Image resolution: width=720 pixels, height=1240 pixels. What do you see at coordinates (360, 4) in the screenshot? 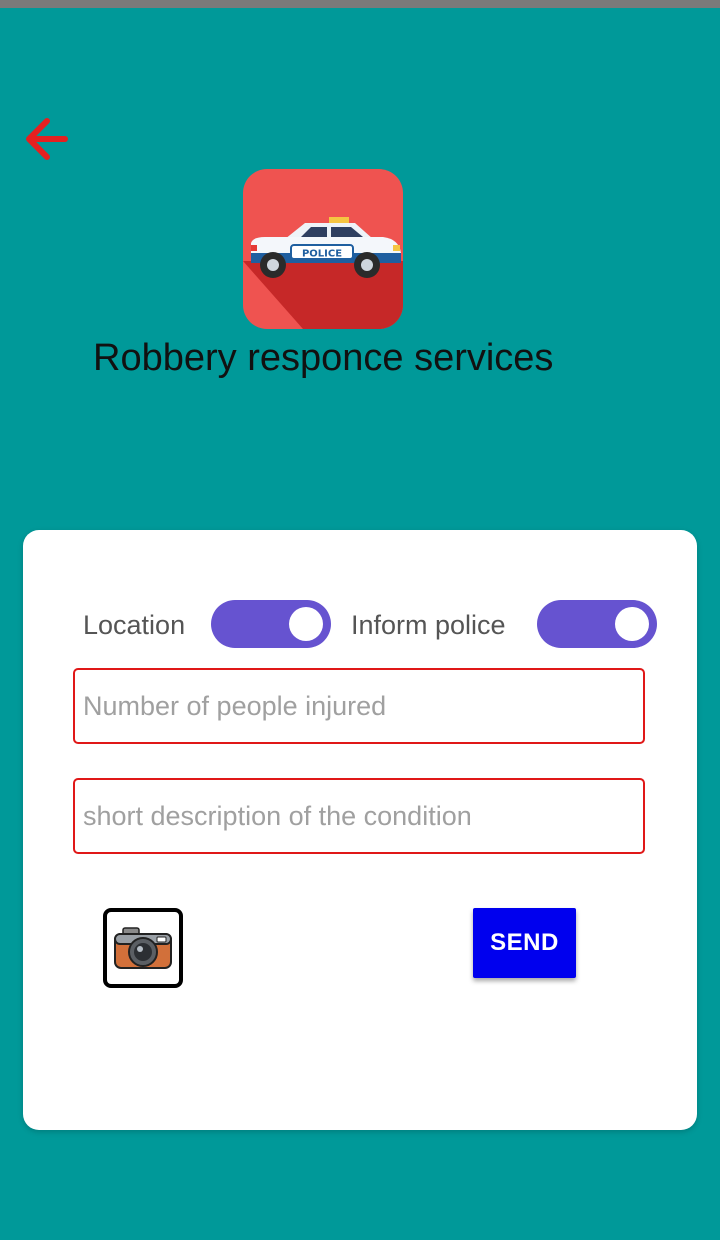
I see `status-bar` at bounding box center [360, 4].